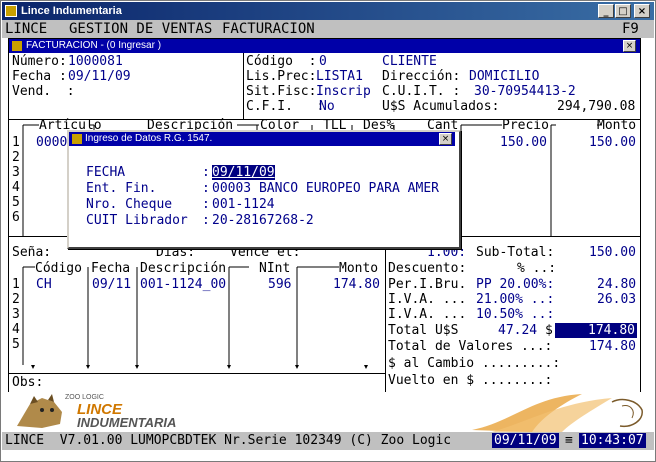  Describe the element at coordinates (642, 11) in the screenshot. I see `close-button: ×` at that location.